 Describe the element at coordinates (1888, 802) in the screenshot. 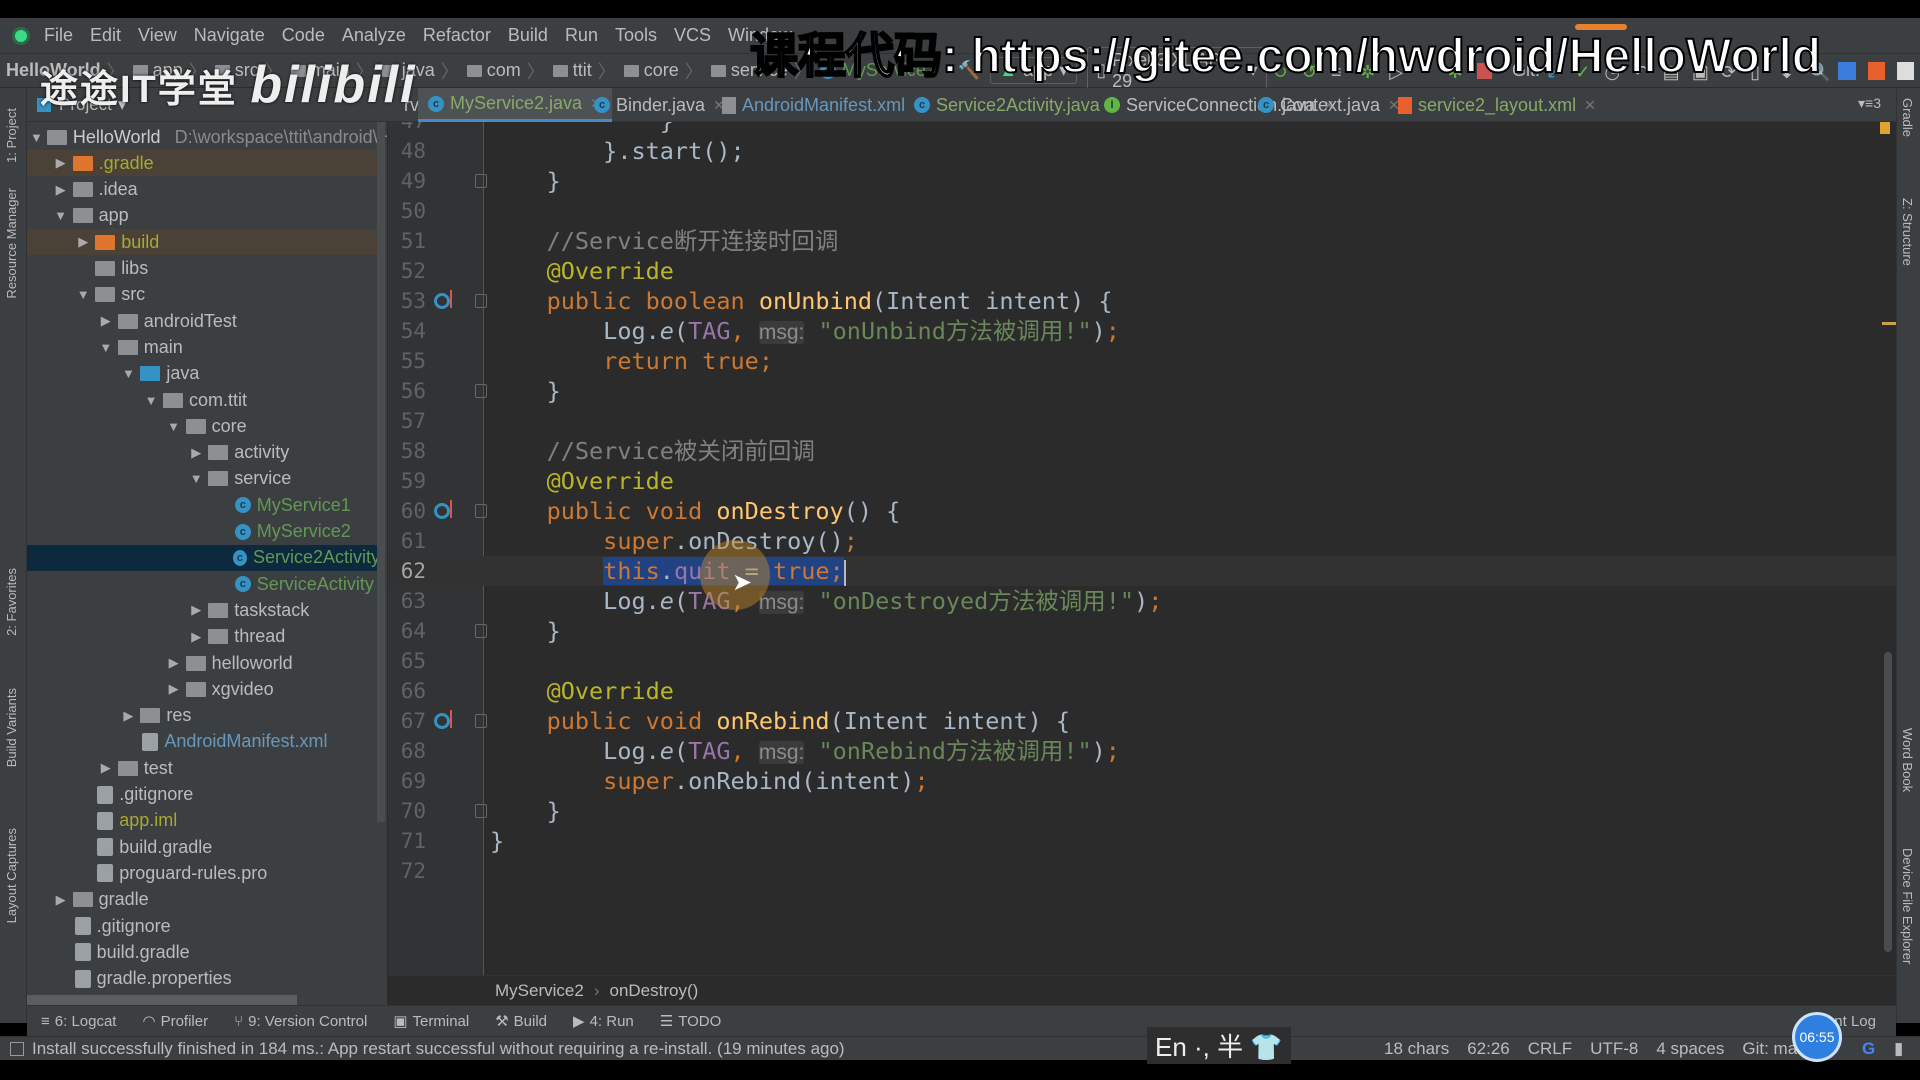

I see `editor-scrollbar` at that location.